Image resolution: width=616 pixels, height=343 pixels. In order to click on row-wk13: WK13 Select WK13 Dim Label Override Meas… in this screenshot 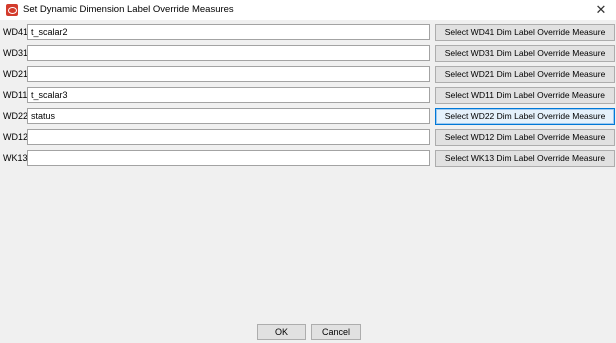, I will do `click(308, 159)`.